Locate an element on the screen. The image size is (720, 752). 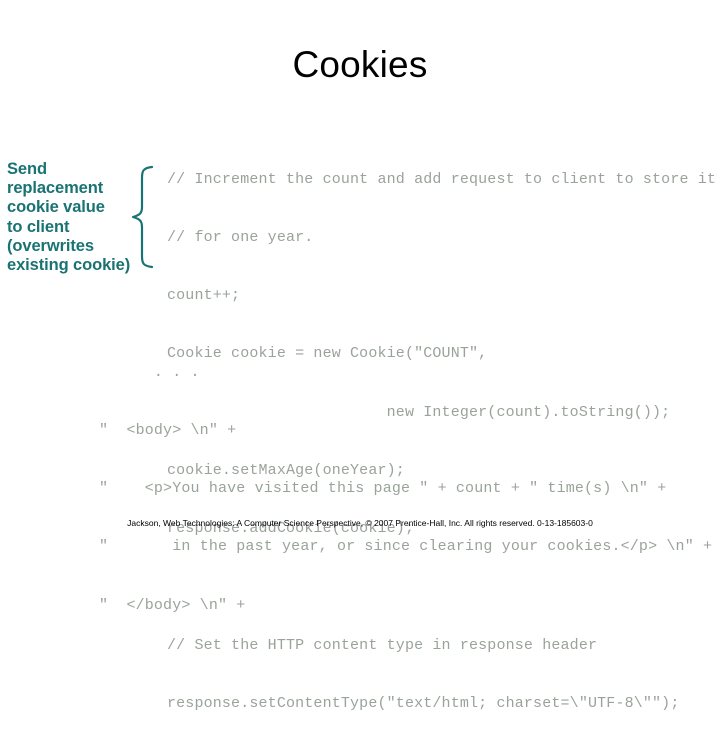
curly-brace-icon is located at coordinates (145, 217).